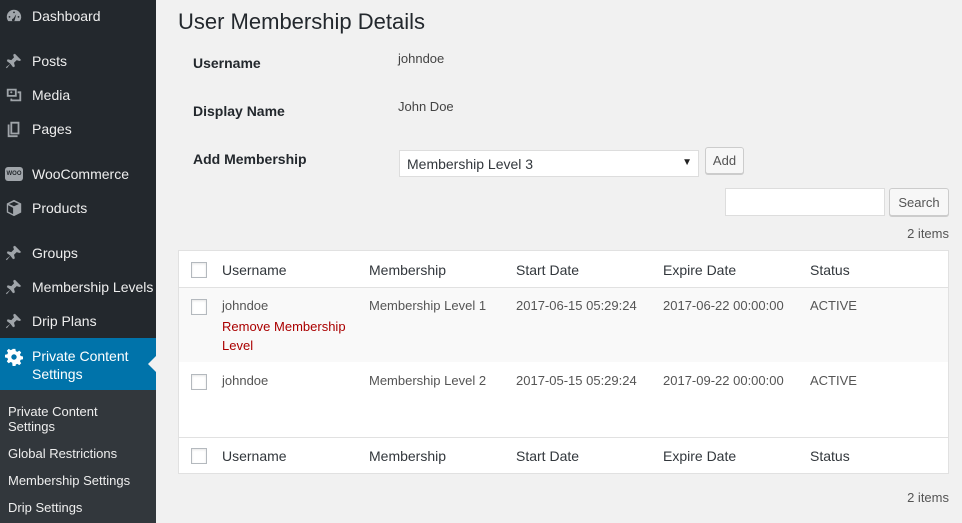 Image resolution: width=962 pixels, height=523 pixels. Describe the element at coordinates (78, 61) in the screenshot. I see `sidebar-item-posts: Posts` at that location.